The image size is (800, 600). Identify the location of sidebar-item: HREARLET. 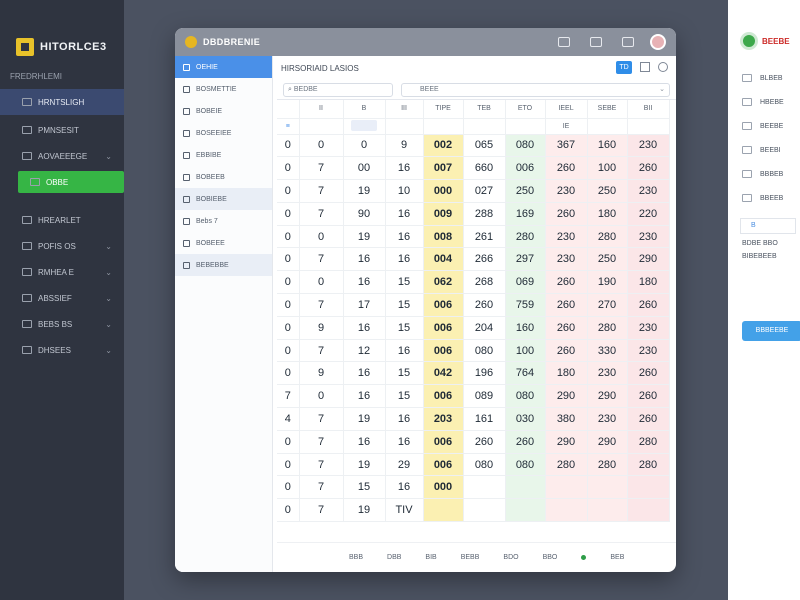
(62, 220).